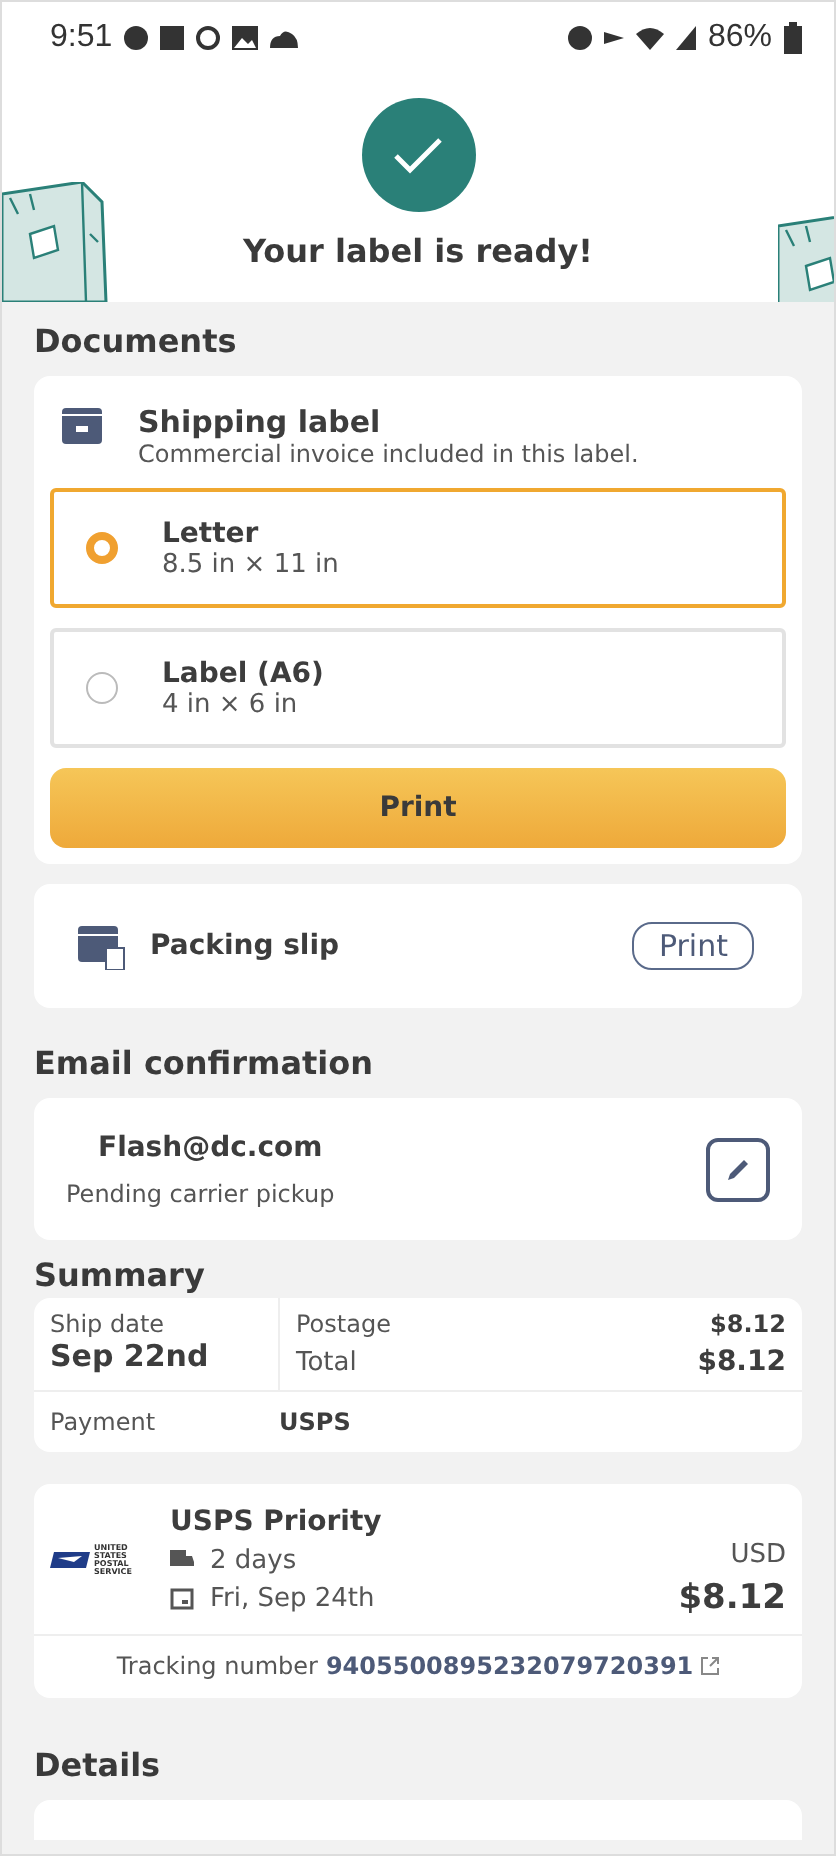  I want to click on battery-icon, so click(793, 38).